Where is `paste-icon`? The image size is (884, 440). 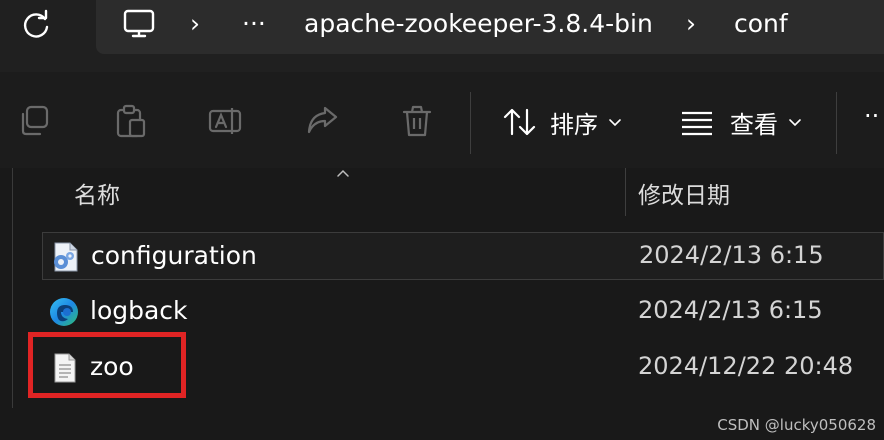 paste-icon is located at coordinates (130, 121).